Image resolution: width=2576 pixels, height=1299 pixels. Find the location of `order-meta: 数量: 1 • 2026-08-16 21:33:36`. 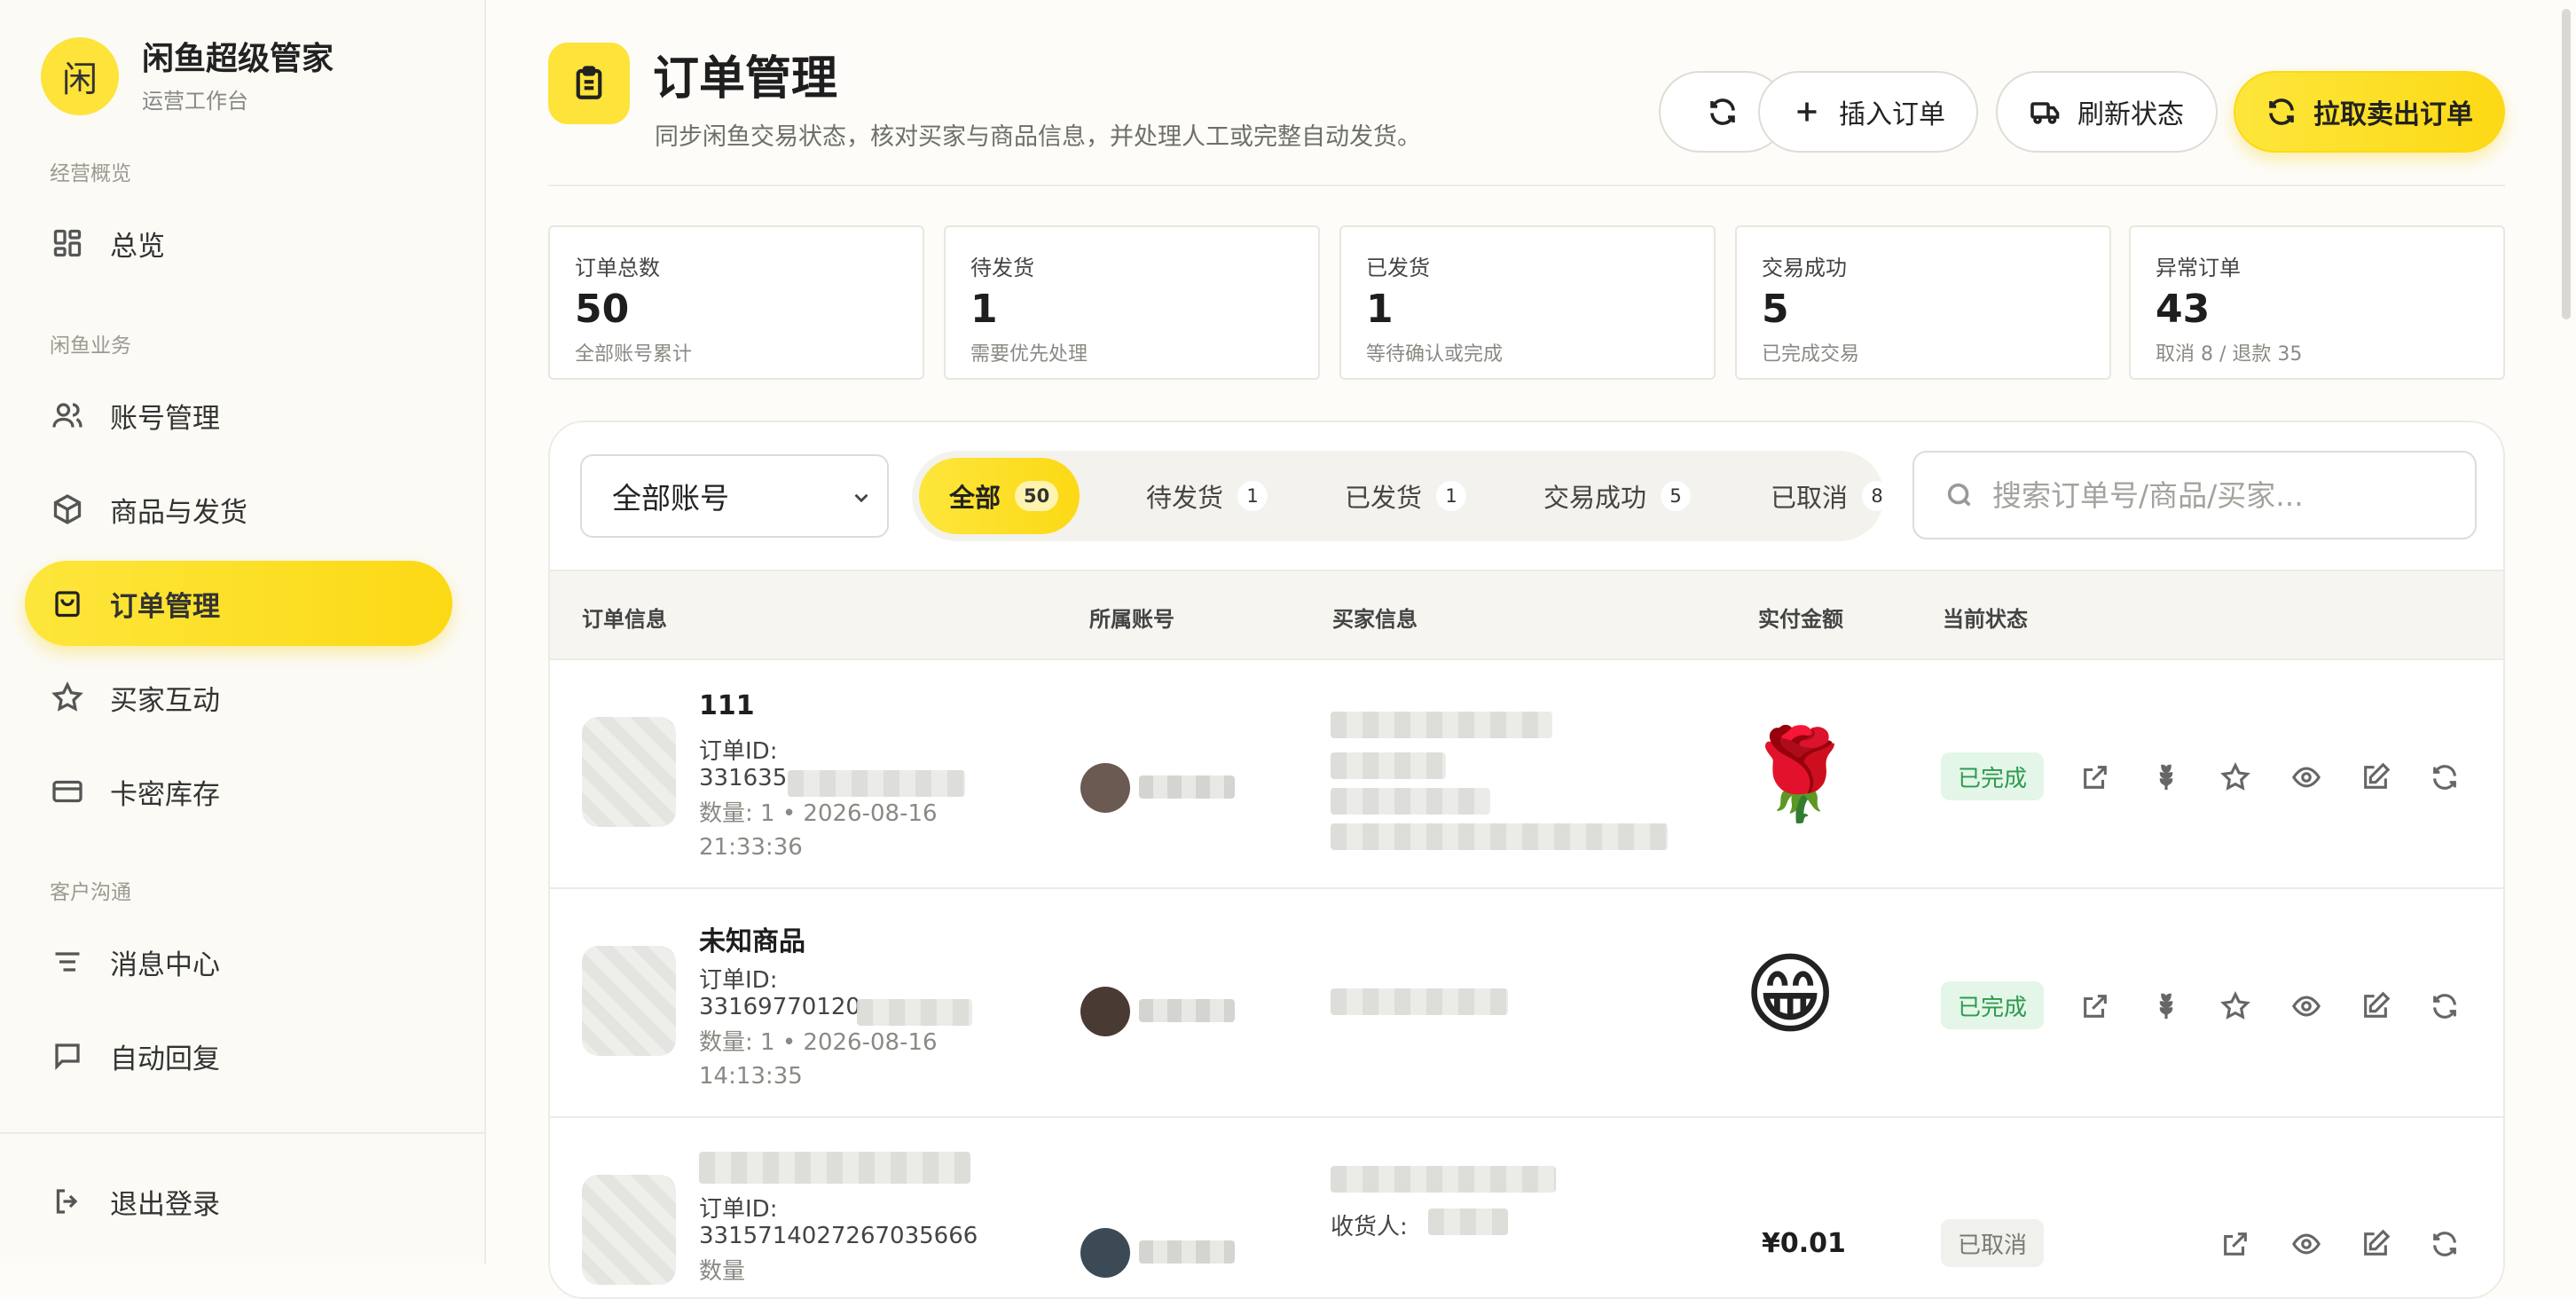

order-meta: 数量: 1 • 2026-08-16 21:33:36 is located at coordinates (818, 830).